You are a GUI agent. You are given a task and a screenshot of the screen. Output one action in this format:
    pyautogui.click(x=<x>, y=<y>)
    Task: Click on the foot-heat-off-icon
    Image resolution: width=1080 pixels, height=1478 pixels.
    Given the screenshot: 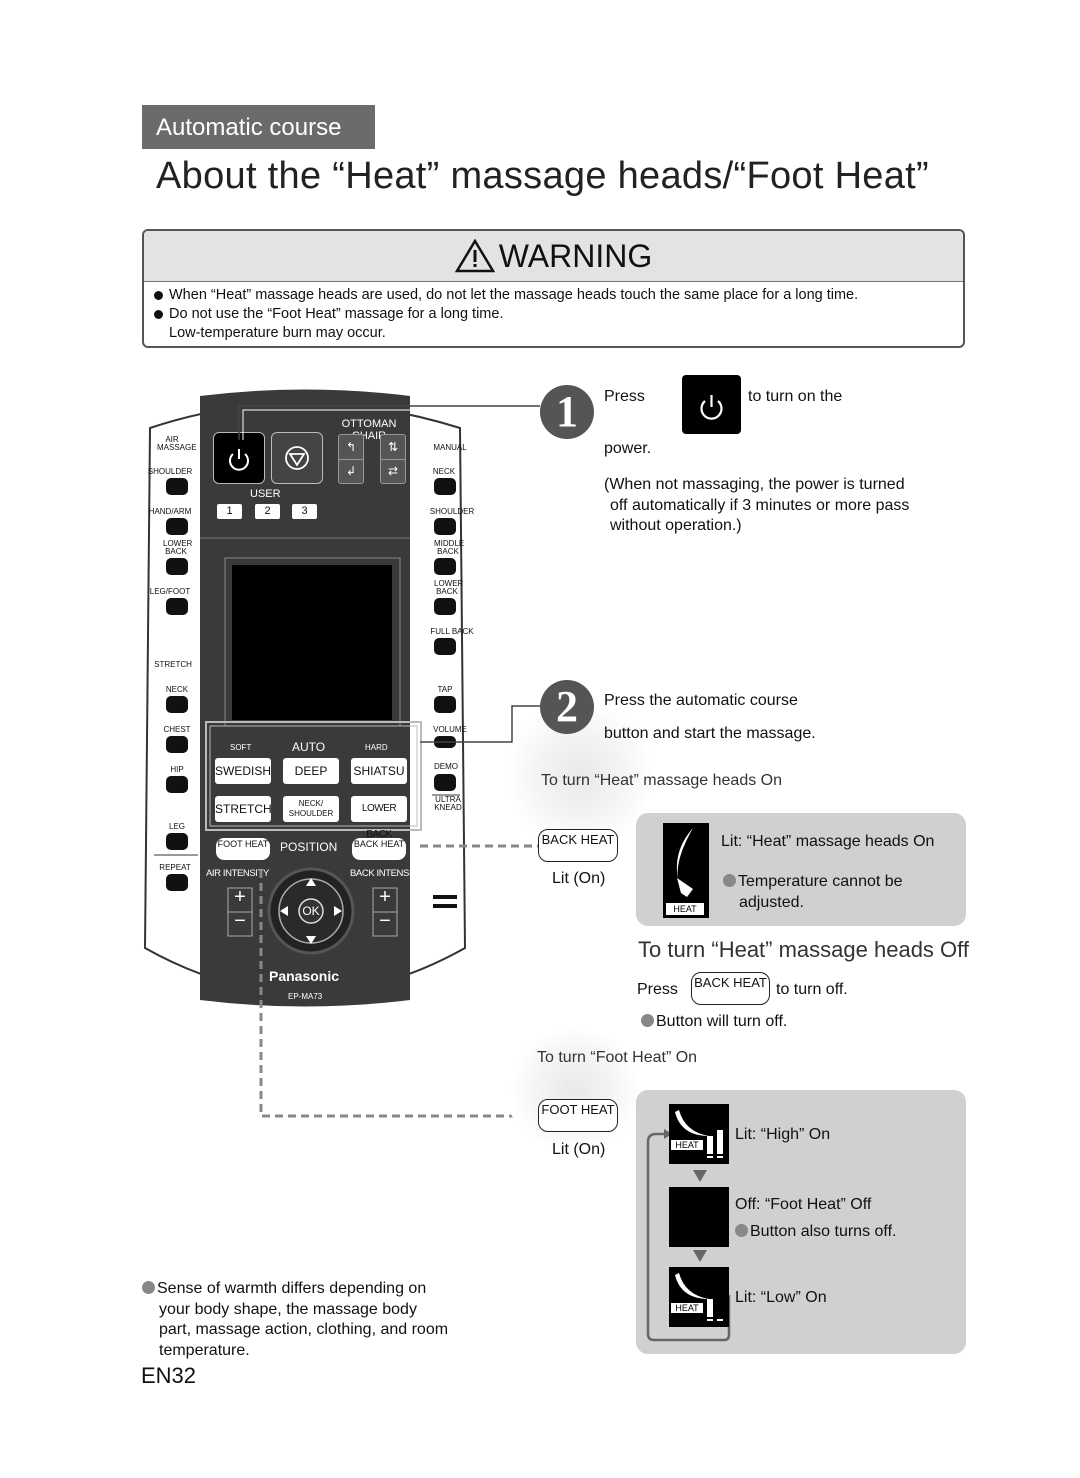 What is the action you would take?
    pyautogui.click(x=699, y=1217)
    